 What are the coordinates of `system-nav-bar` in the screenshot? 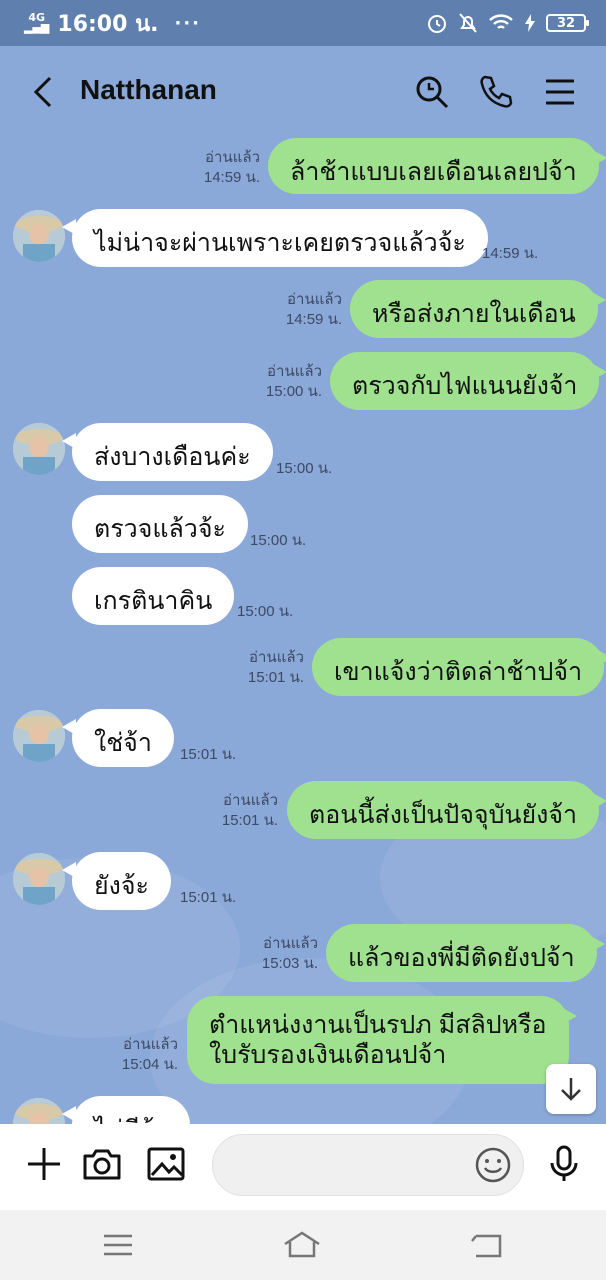 It's located at (303, 1245).